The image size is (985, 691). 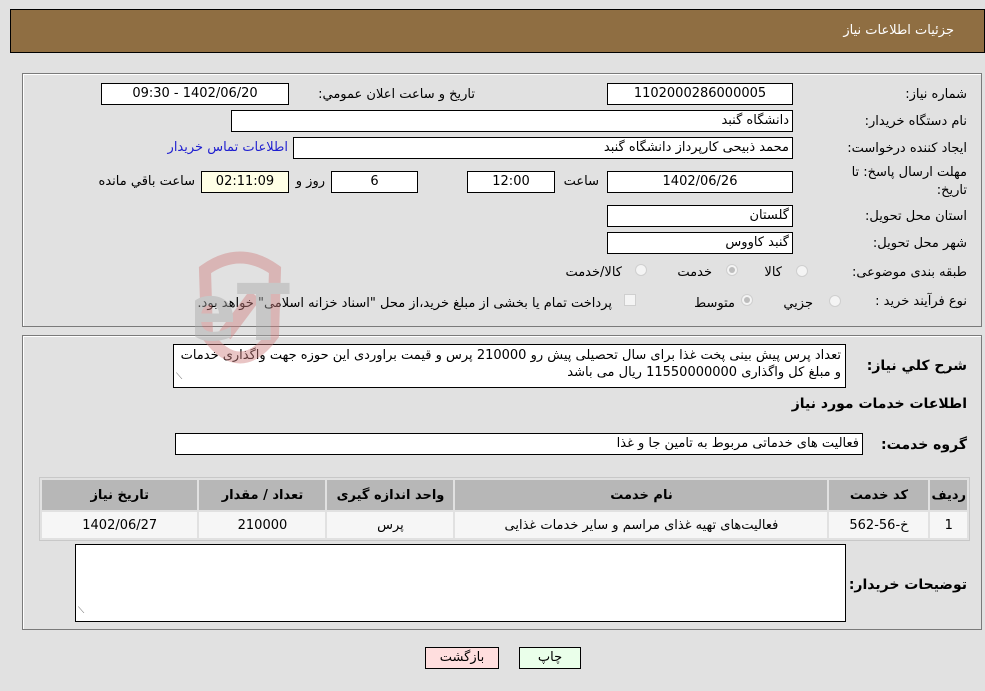 I want to click on category-option-goods: کالا, so click(x=773, y=272).